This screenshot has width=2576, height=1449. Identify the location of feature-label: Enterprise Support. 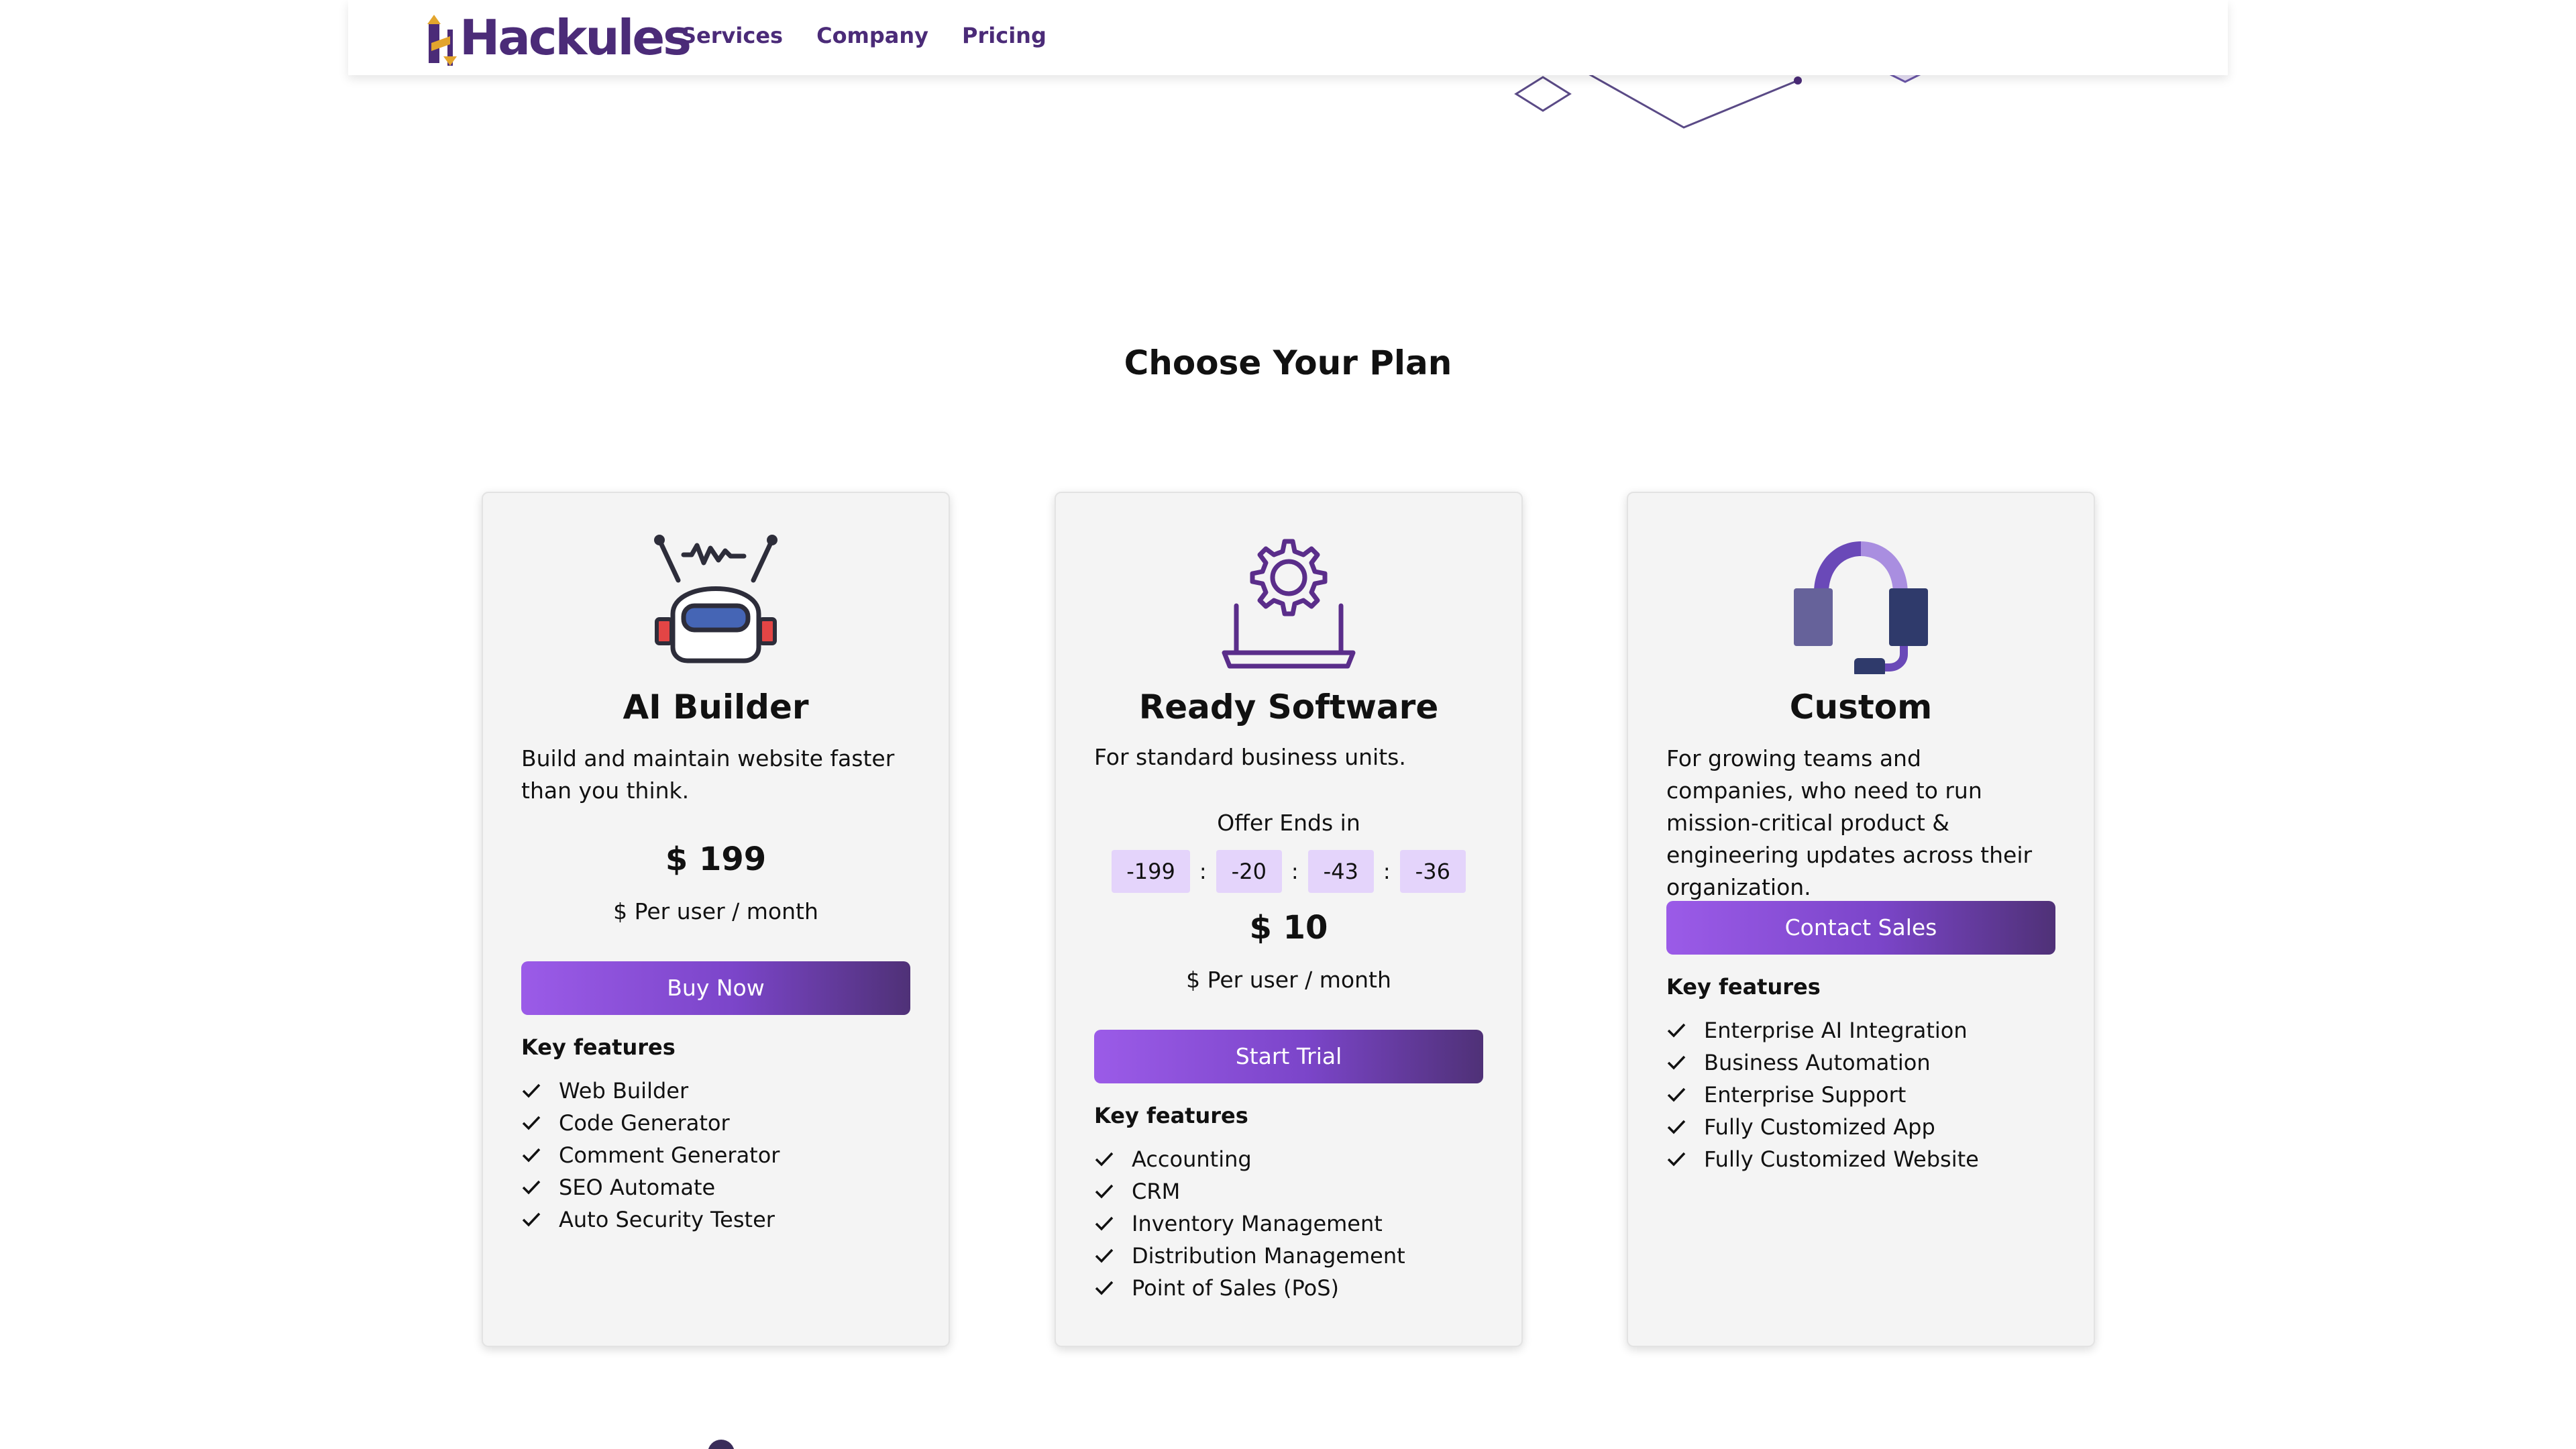
(1805, 1095).